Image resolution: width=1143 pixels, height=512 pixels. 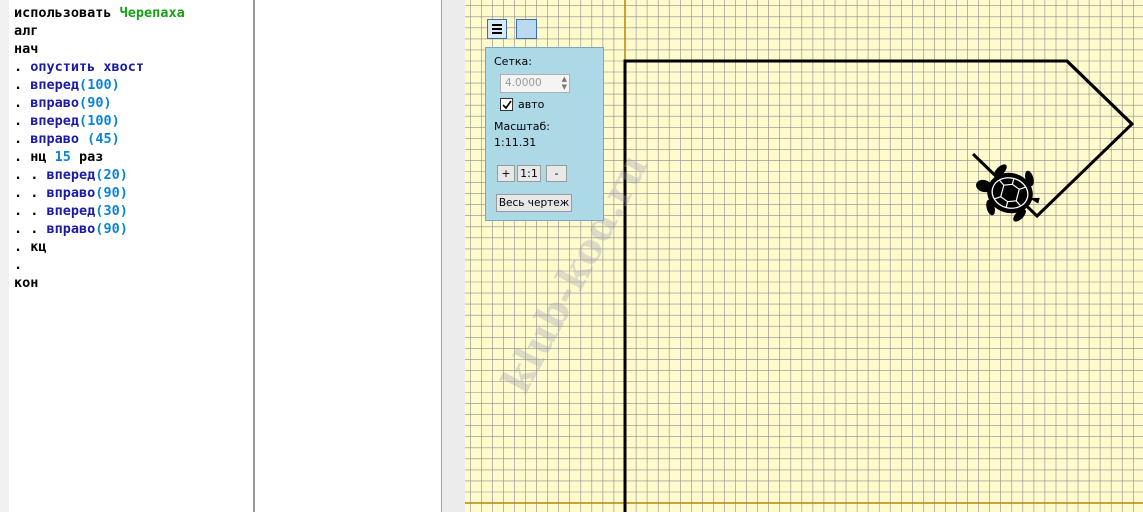 What do you see at coordinates (99, 211) in the screenshot?
I see `code-line: . . вперед(30)` at bounding box center [99, 211].